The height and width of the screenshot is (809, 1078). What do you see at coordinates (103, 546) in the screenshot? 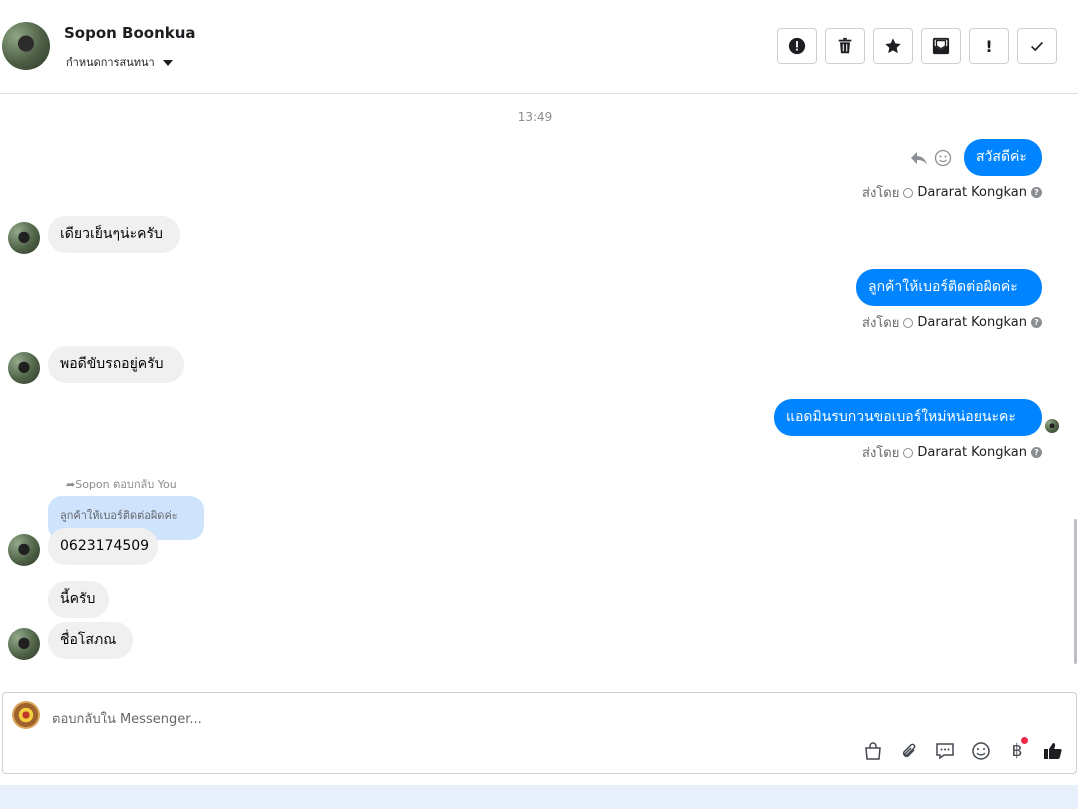
I see `message-bubble-incoming: 0623174509` at bounding box center [103, 546].